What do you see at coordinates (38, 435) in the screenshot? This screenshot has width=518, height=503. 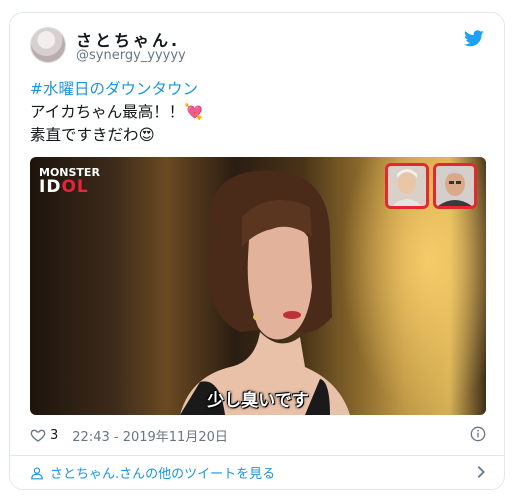 I see `heart-icon` at bounding box center [38, 435].